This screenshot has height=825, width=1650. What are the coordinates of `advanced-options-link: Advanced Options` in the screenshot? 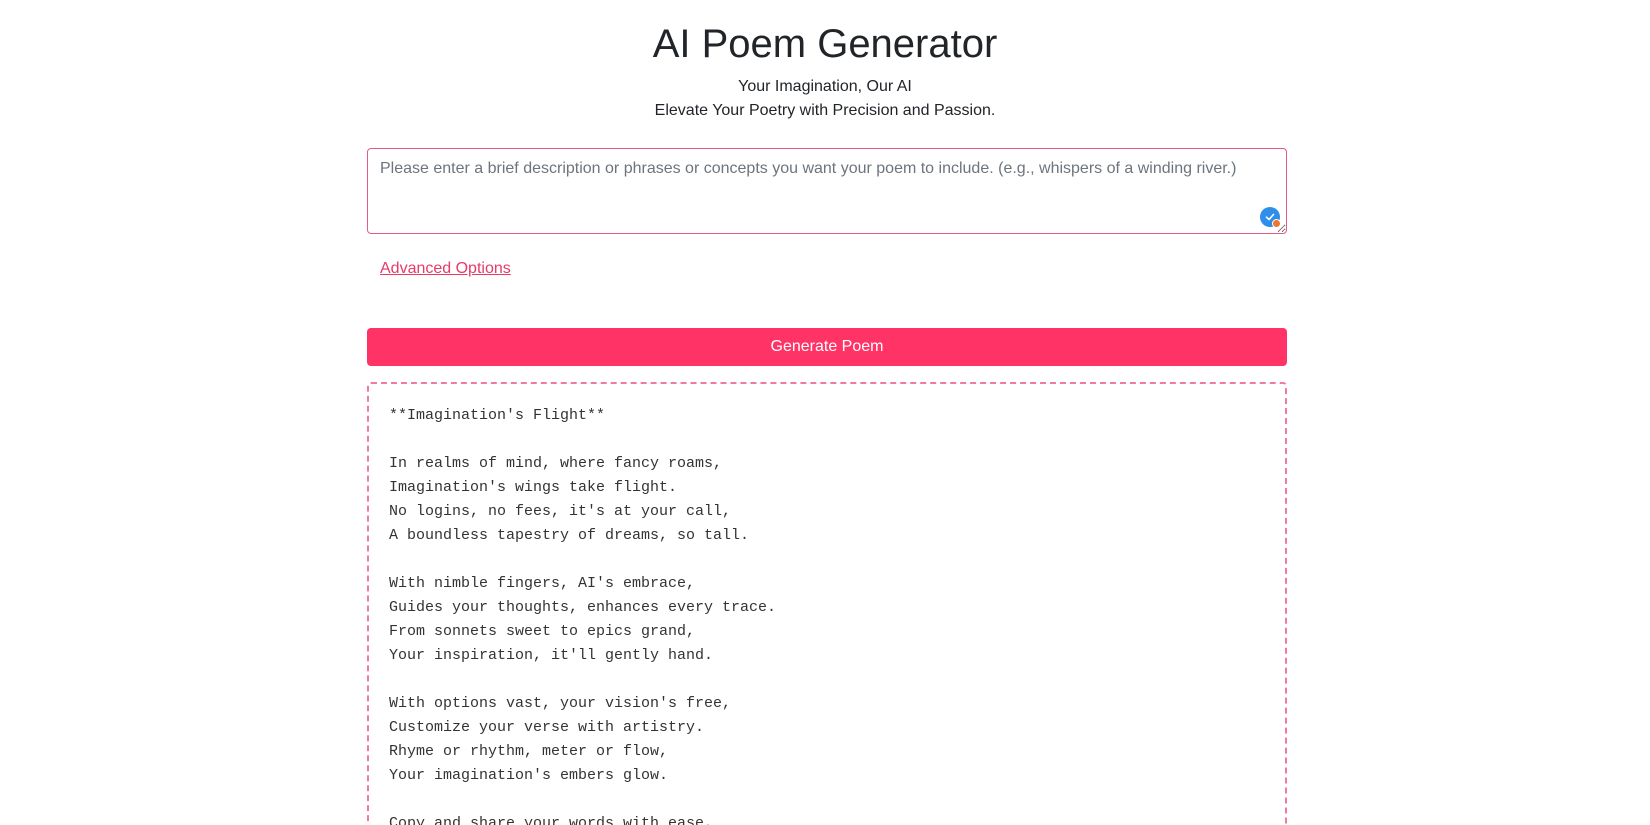 It's located at (445, 269).